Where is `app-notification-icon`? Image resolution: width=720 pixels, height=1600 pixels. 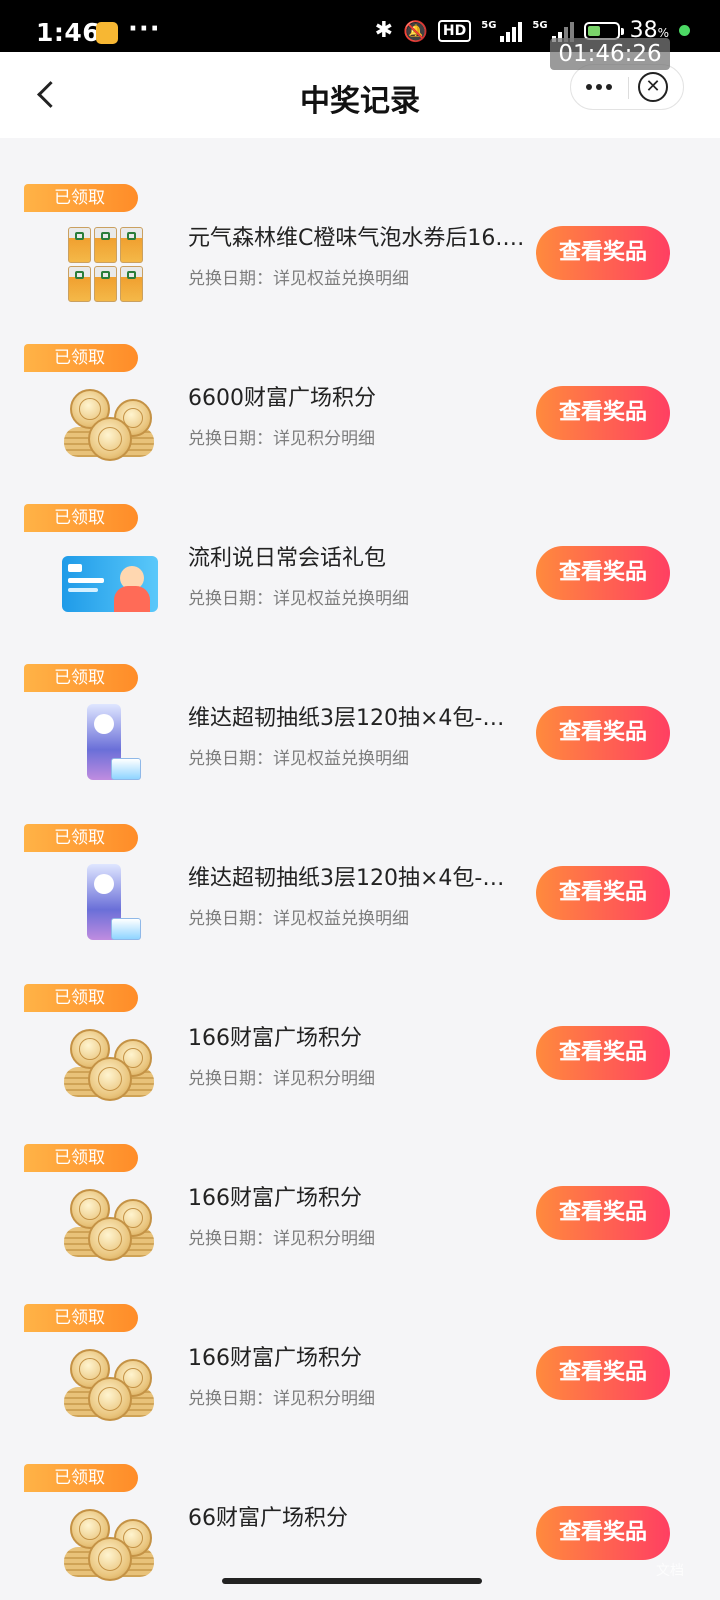 app-notification-icon is located at coordinates (107, 33).